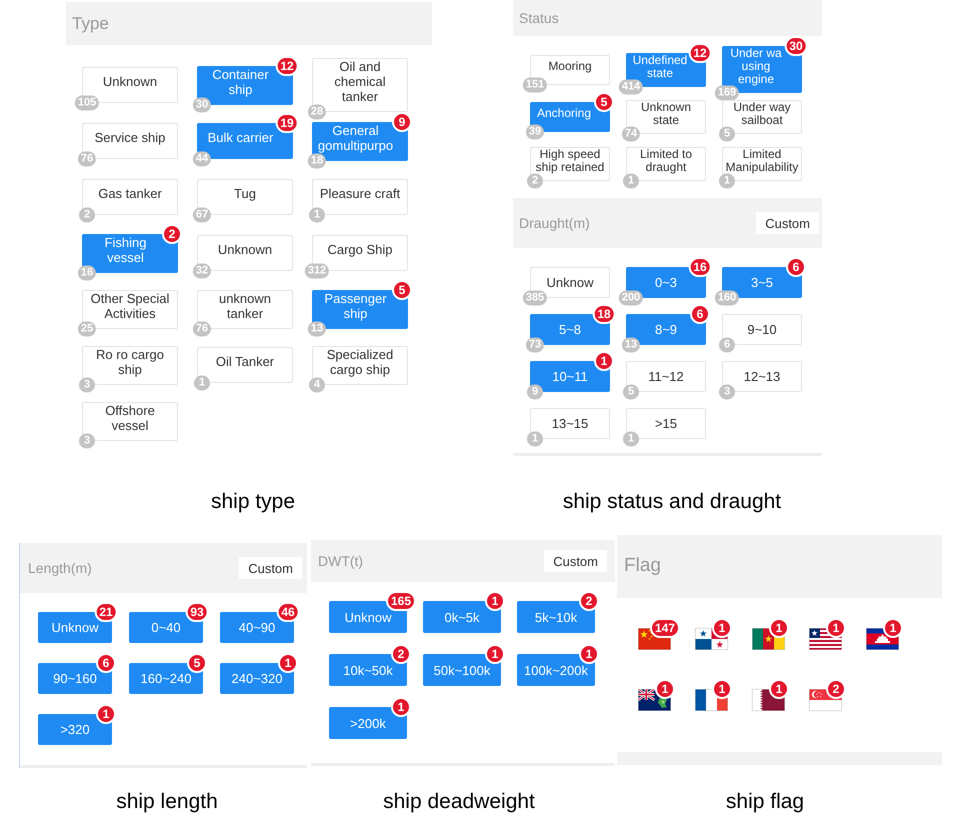 Image resolution: width=962 pixels, height=837 pixels. What do you see at coordinates (765, 802) in the screenshot?
I see `figure-caption: ship flag` at bounding box center [765, 802].